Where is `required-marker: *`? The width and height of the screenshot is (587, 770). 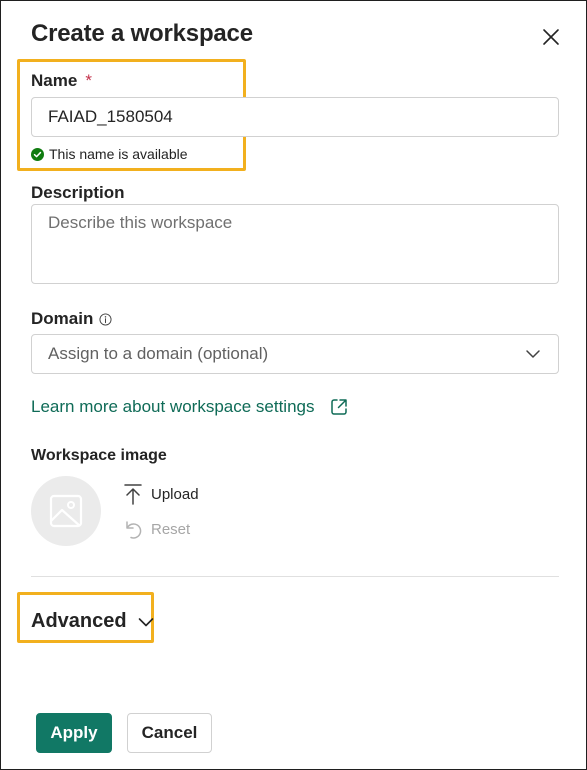
required-marker: * is located at coordinates (88, 80).